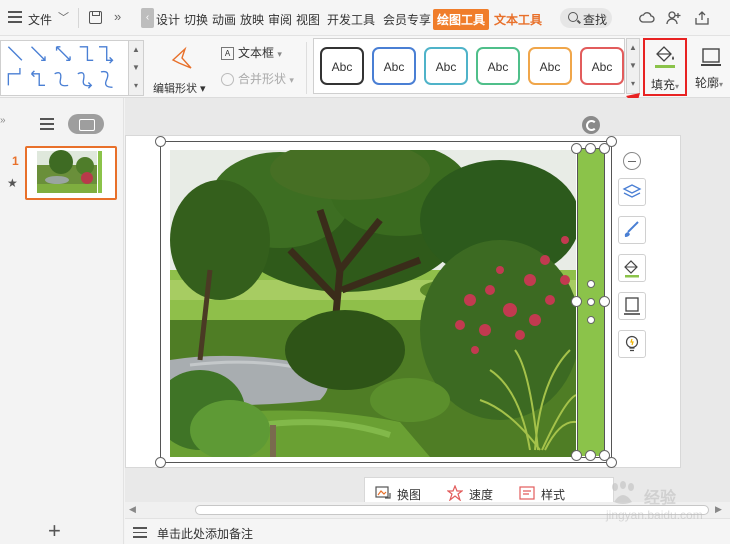  I want to click on watermark: 经验 jingyan.baidu.com, so click(663, 501).